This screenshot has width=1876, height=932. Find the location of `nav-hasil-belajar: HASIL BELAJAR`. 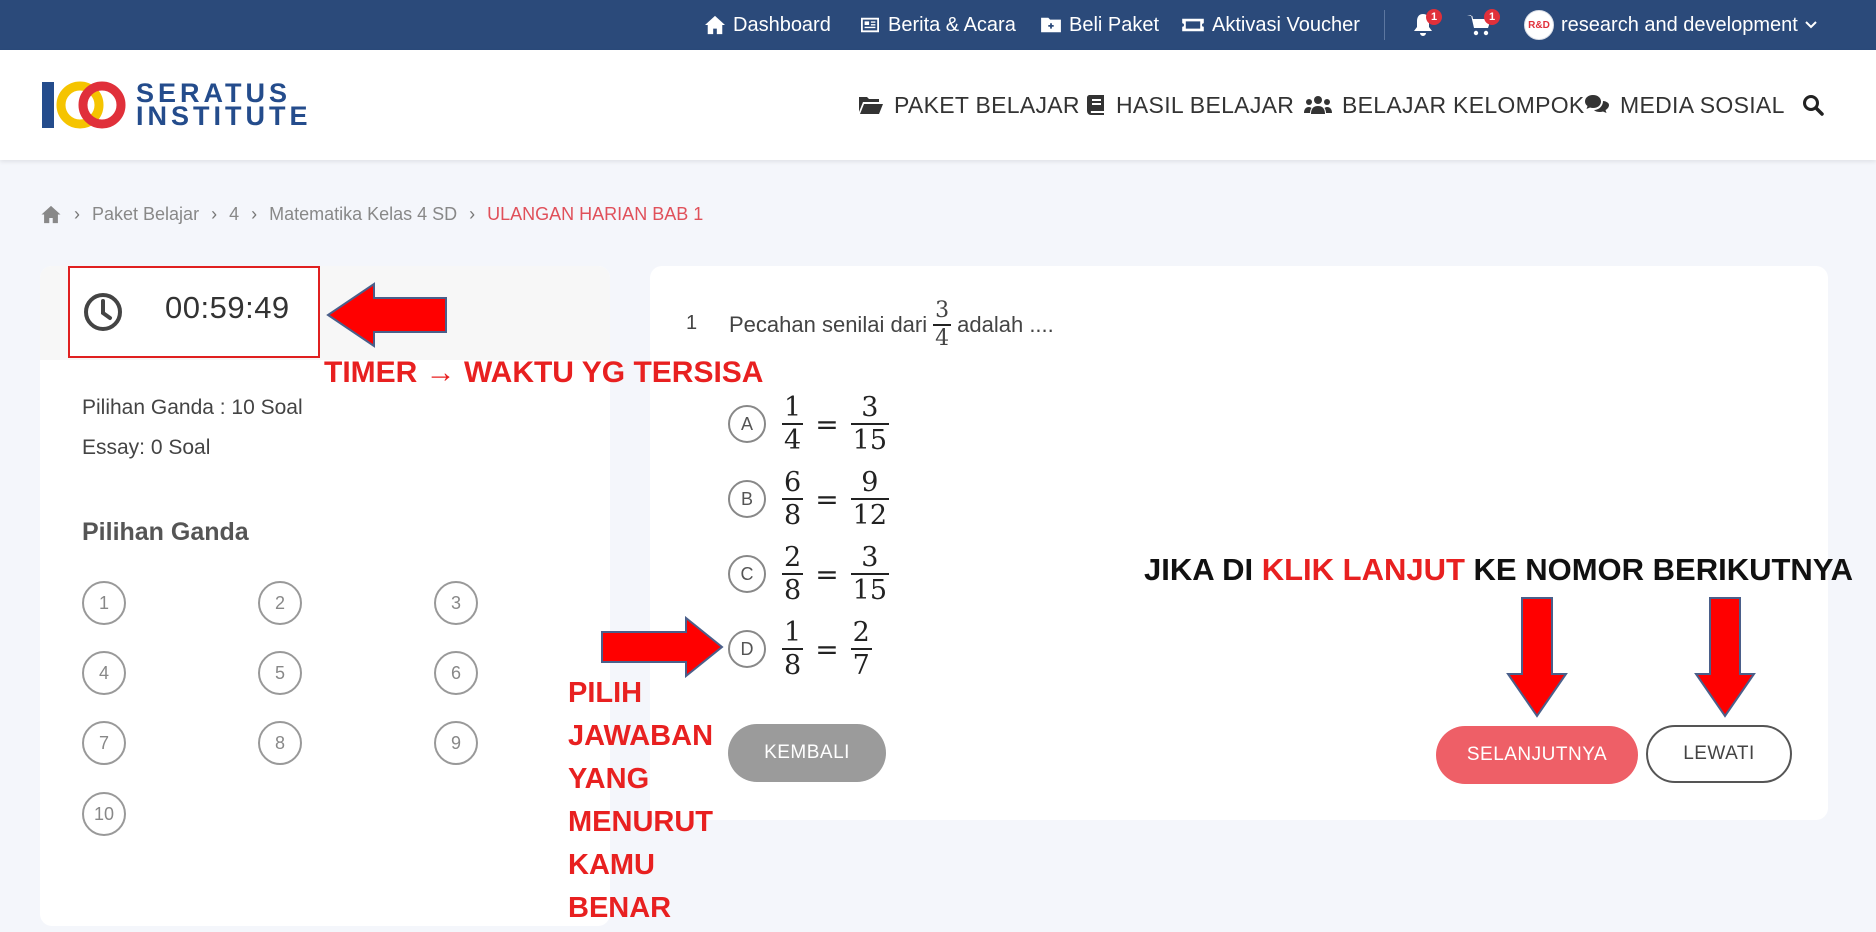

nav-hasil-belajar: HASIL BELAJAR is located at coordinates (1190, 105).